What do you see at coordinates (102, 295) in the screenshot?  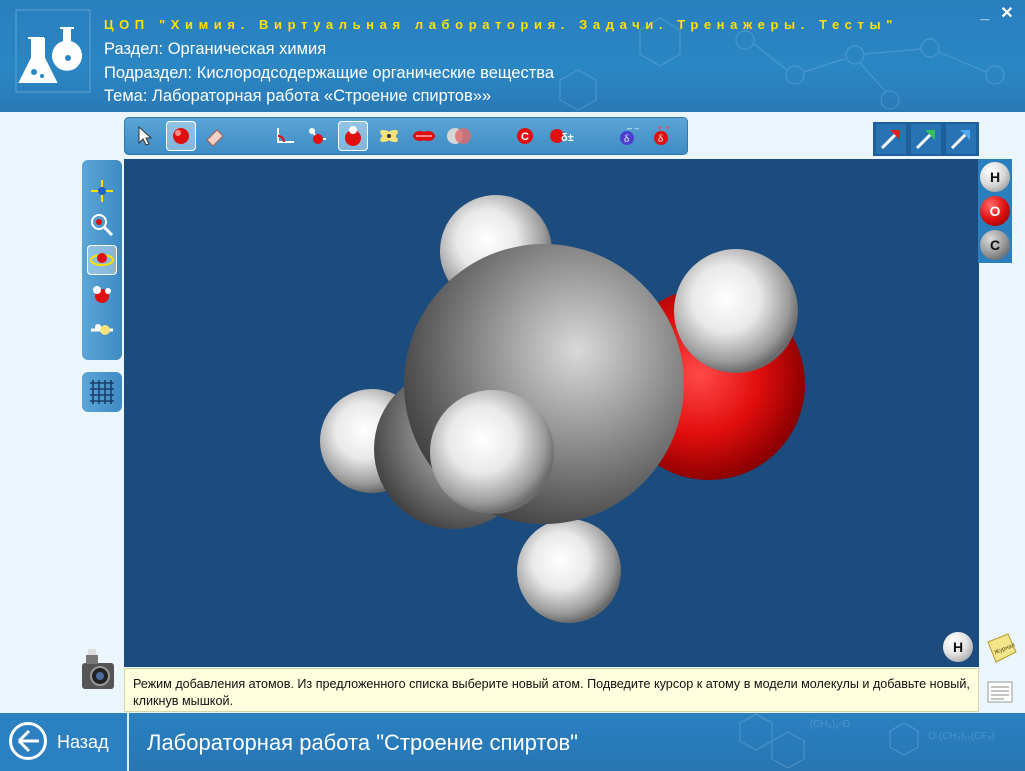 I see `molecule-icon` at bounding box center [102, 295].